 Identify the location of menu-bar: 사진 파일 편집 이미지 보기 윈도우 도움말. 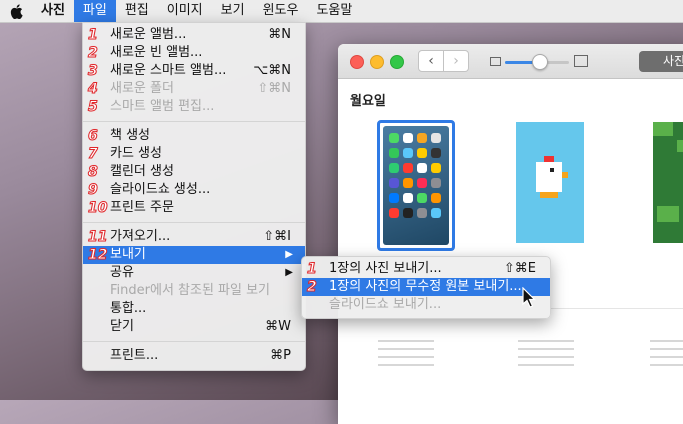
(341, 11).